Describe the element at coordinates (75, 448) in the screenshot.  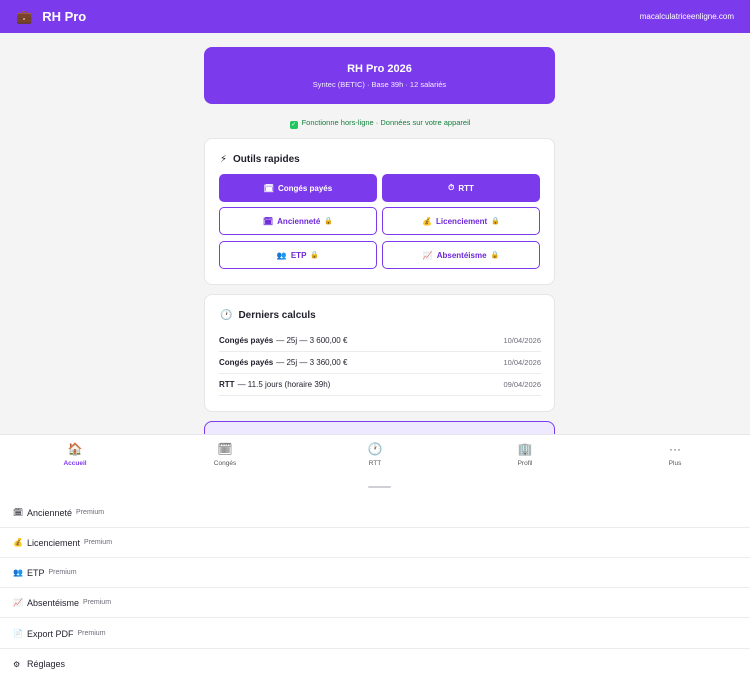
I see `house-icon: 🏠` at that location.